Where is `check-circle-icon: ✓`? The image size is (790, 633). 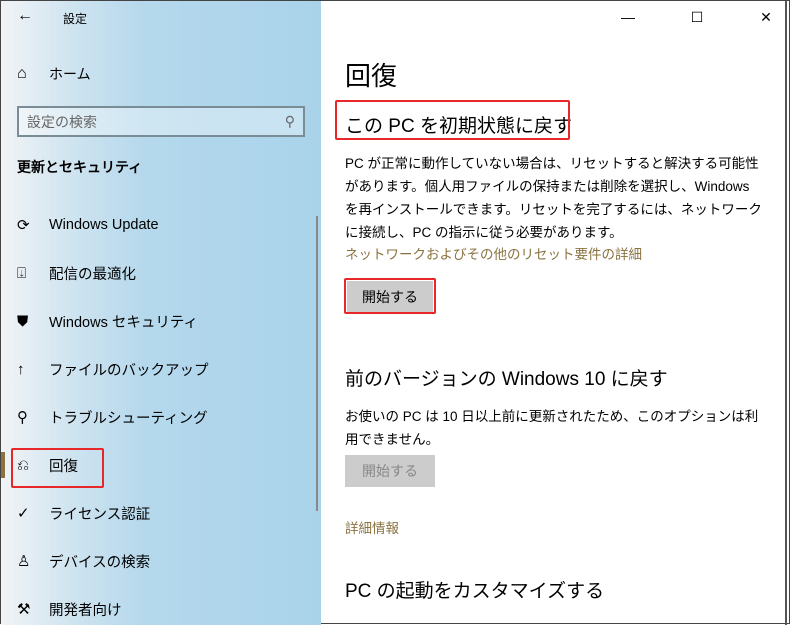
check-circle-icon: ✓ is located at coordinates (23, 513).